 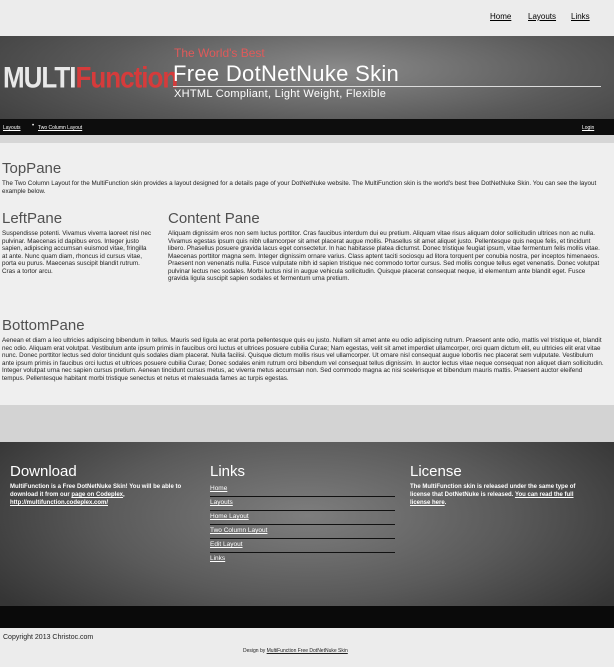 I want to click on footer-link-item: Home Layout, so click(x=302, y=518).